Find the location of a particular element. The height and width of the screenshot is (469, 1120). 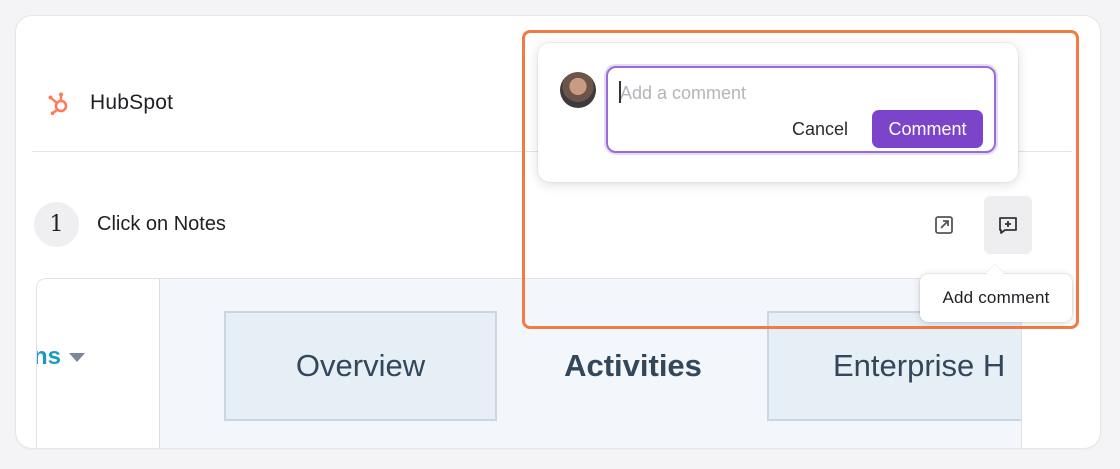

screenshot-tab-enterprise: Enterprise H is located at coordinates (894, 366).